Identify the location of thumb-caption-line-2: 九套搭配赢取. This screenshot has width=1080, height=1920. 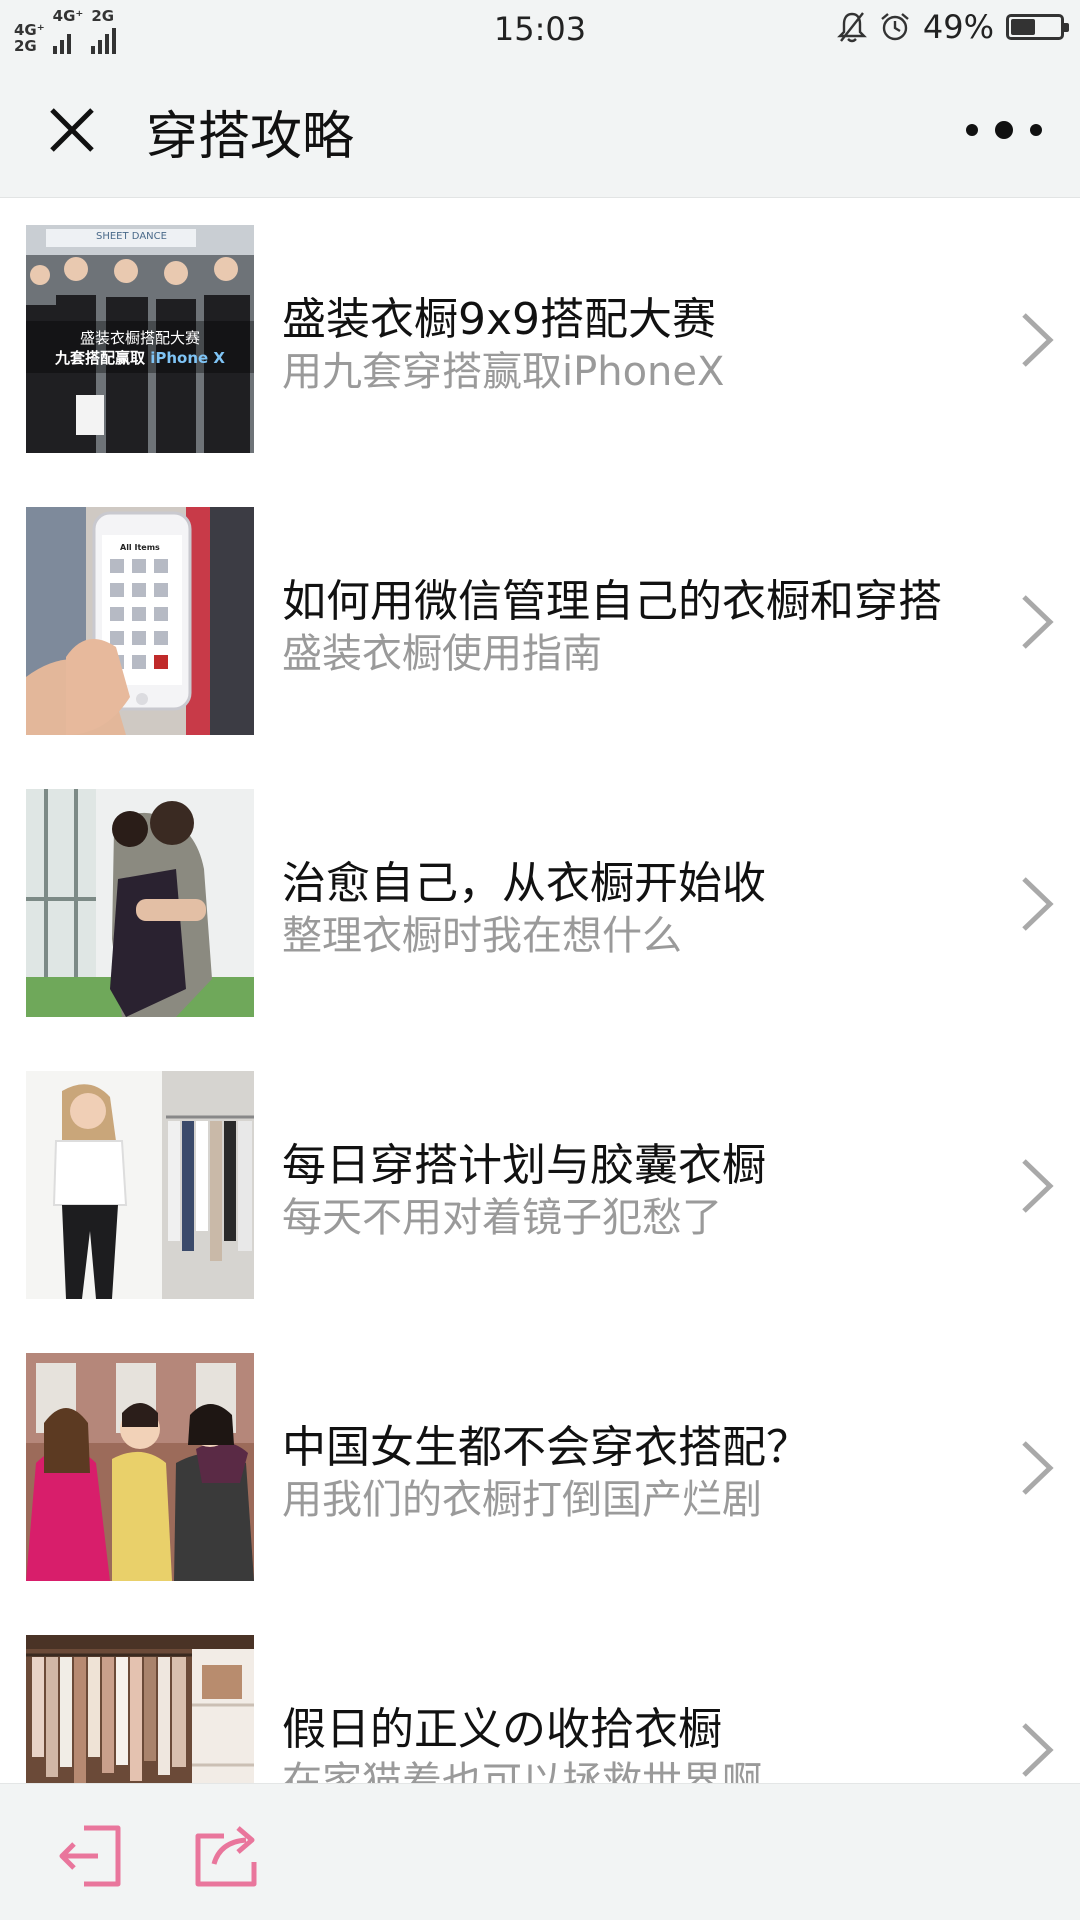
(103, 358).